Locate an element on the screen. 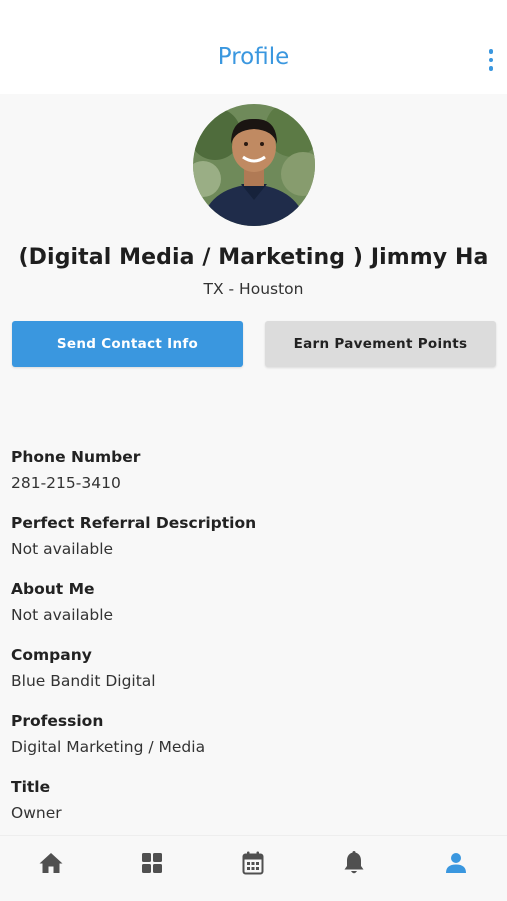 This screenshot has height=901, width=507. tab-calendar is located at coordinates (253, 863).